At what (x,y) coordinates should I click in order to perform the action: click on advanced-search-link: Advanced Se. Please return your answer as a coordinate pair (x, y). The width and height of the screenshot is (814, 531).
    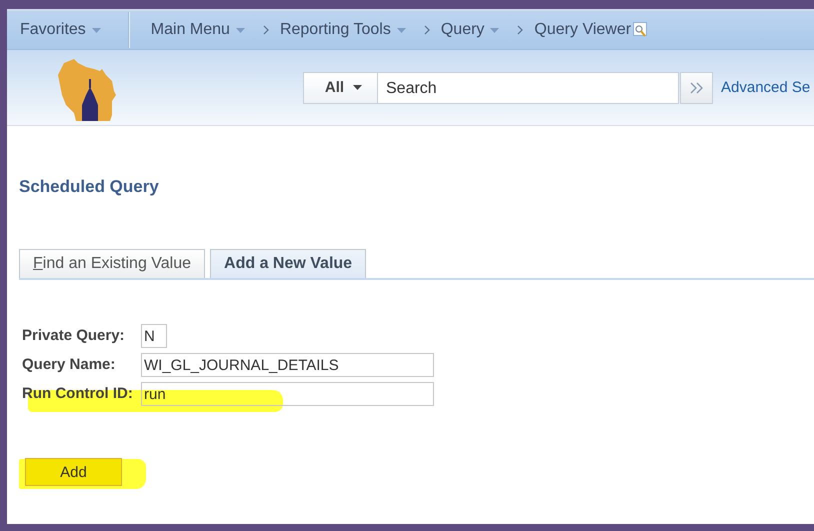
    Looking at the image, I should click on (765, 87).